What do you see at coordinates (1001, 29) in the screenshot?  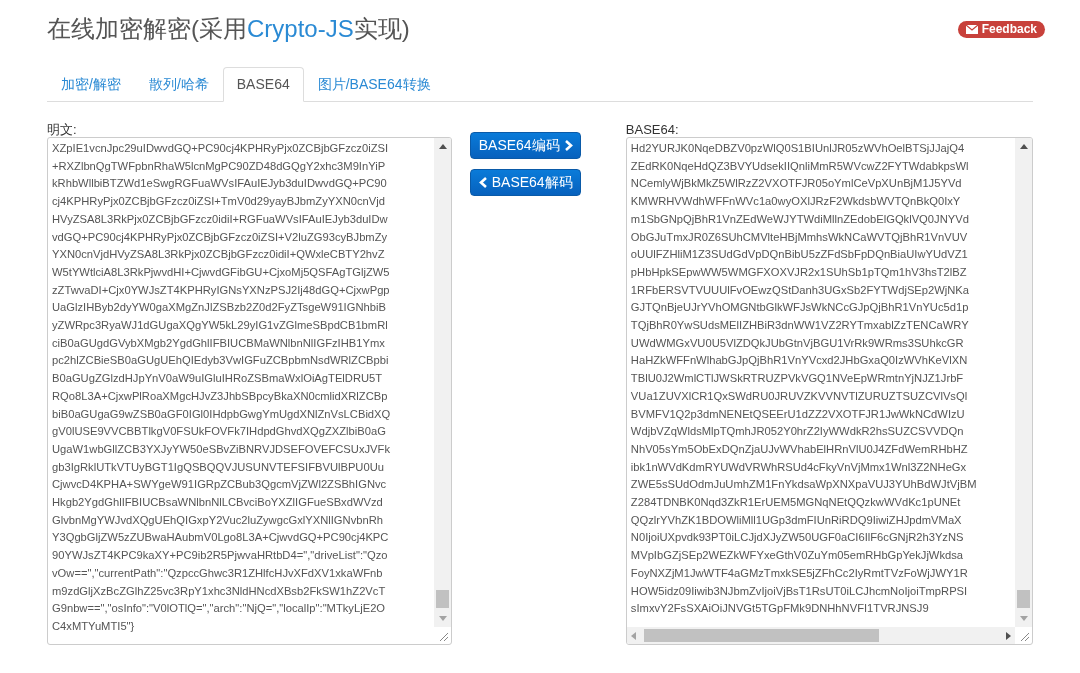 I see `feedback-button: Feedback` at bounding box center [1001, 29].